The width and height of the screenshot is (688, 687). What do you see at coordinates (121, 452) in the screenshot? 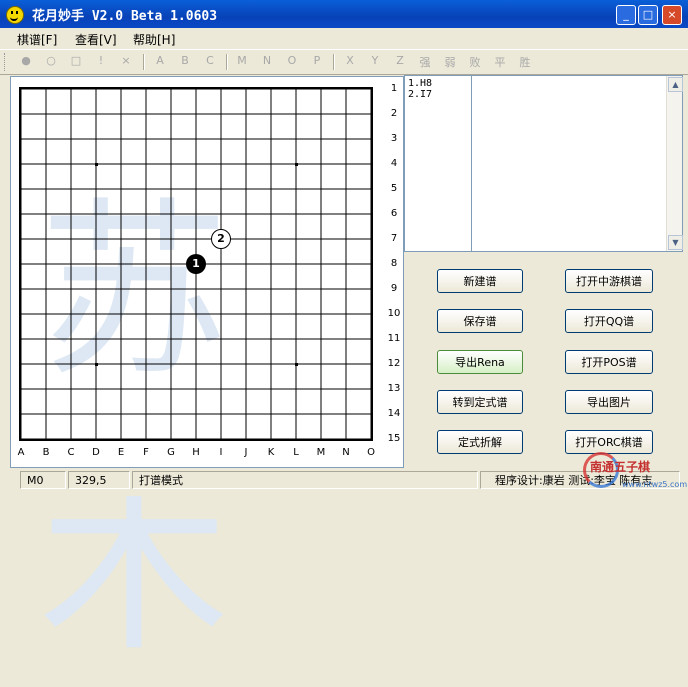
I see `column-label: E` at bounding box center [121, 452].